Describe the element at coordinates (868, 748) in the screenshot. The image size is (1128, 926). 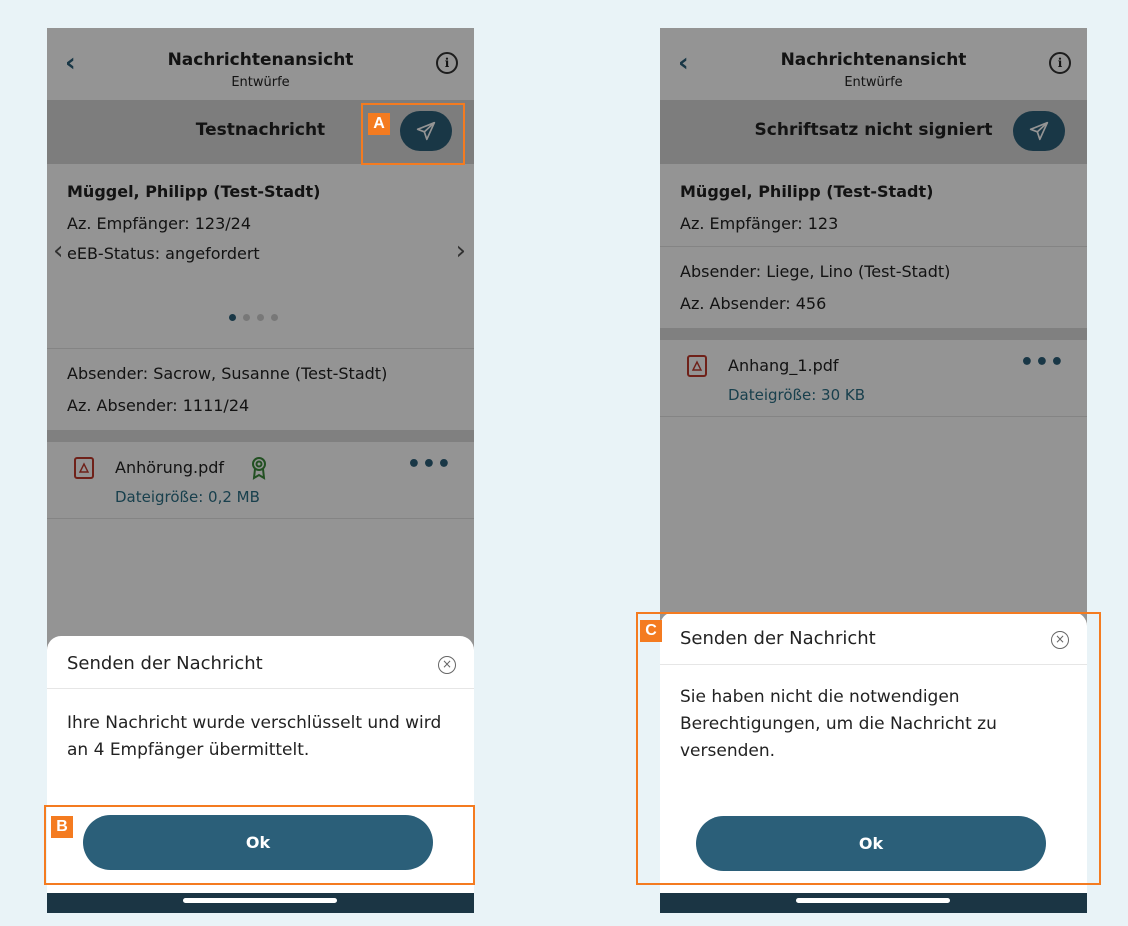
I see `callout-frame-c` at that location.